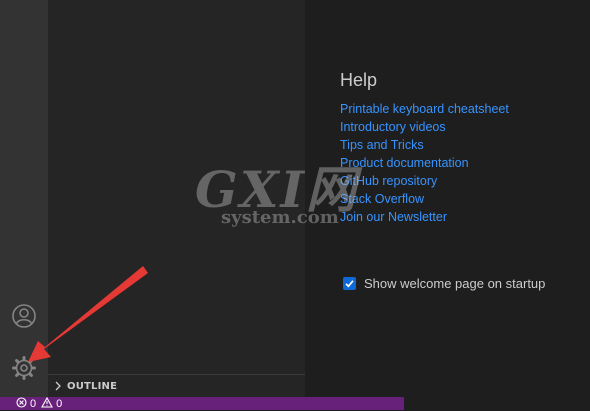  Describe the element at coordinates (58, 386) in the screenshot. I see `chevron-right-icon` at that location.